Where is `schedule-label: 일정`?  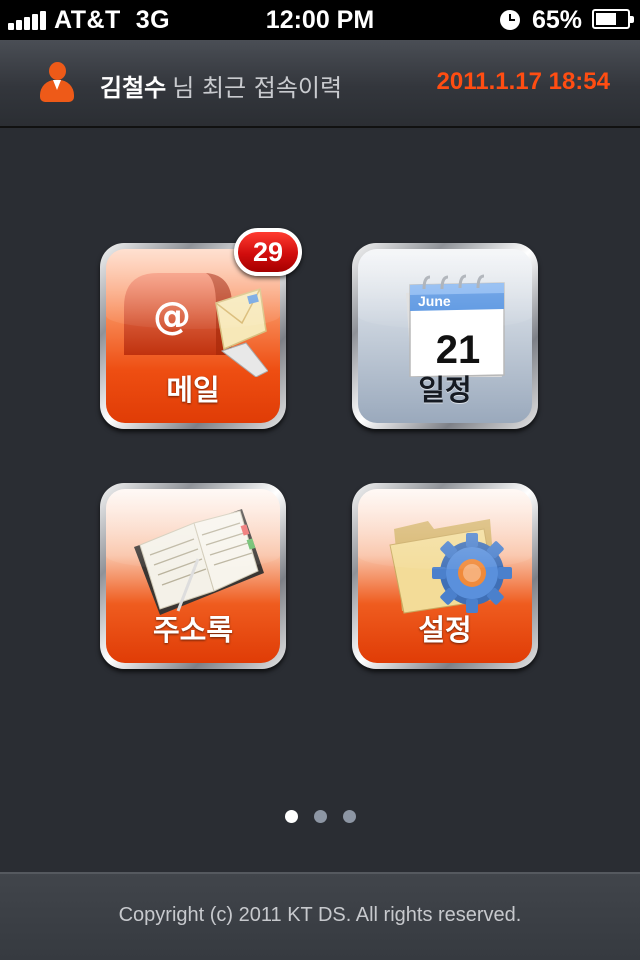 schedule-label: 일정 is located at coordinates (445, 390).